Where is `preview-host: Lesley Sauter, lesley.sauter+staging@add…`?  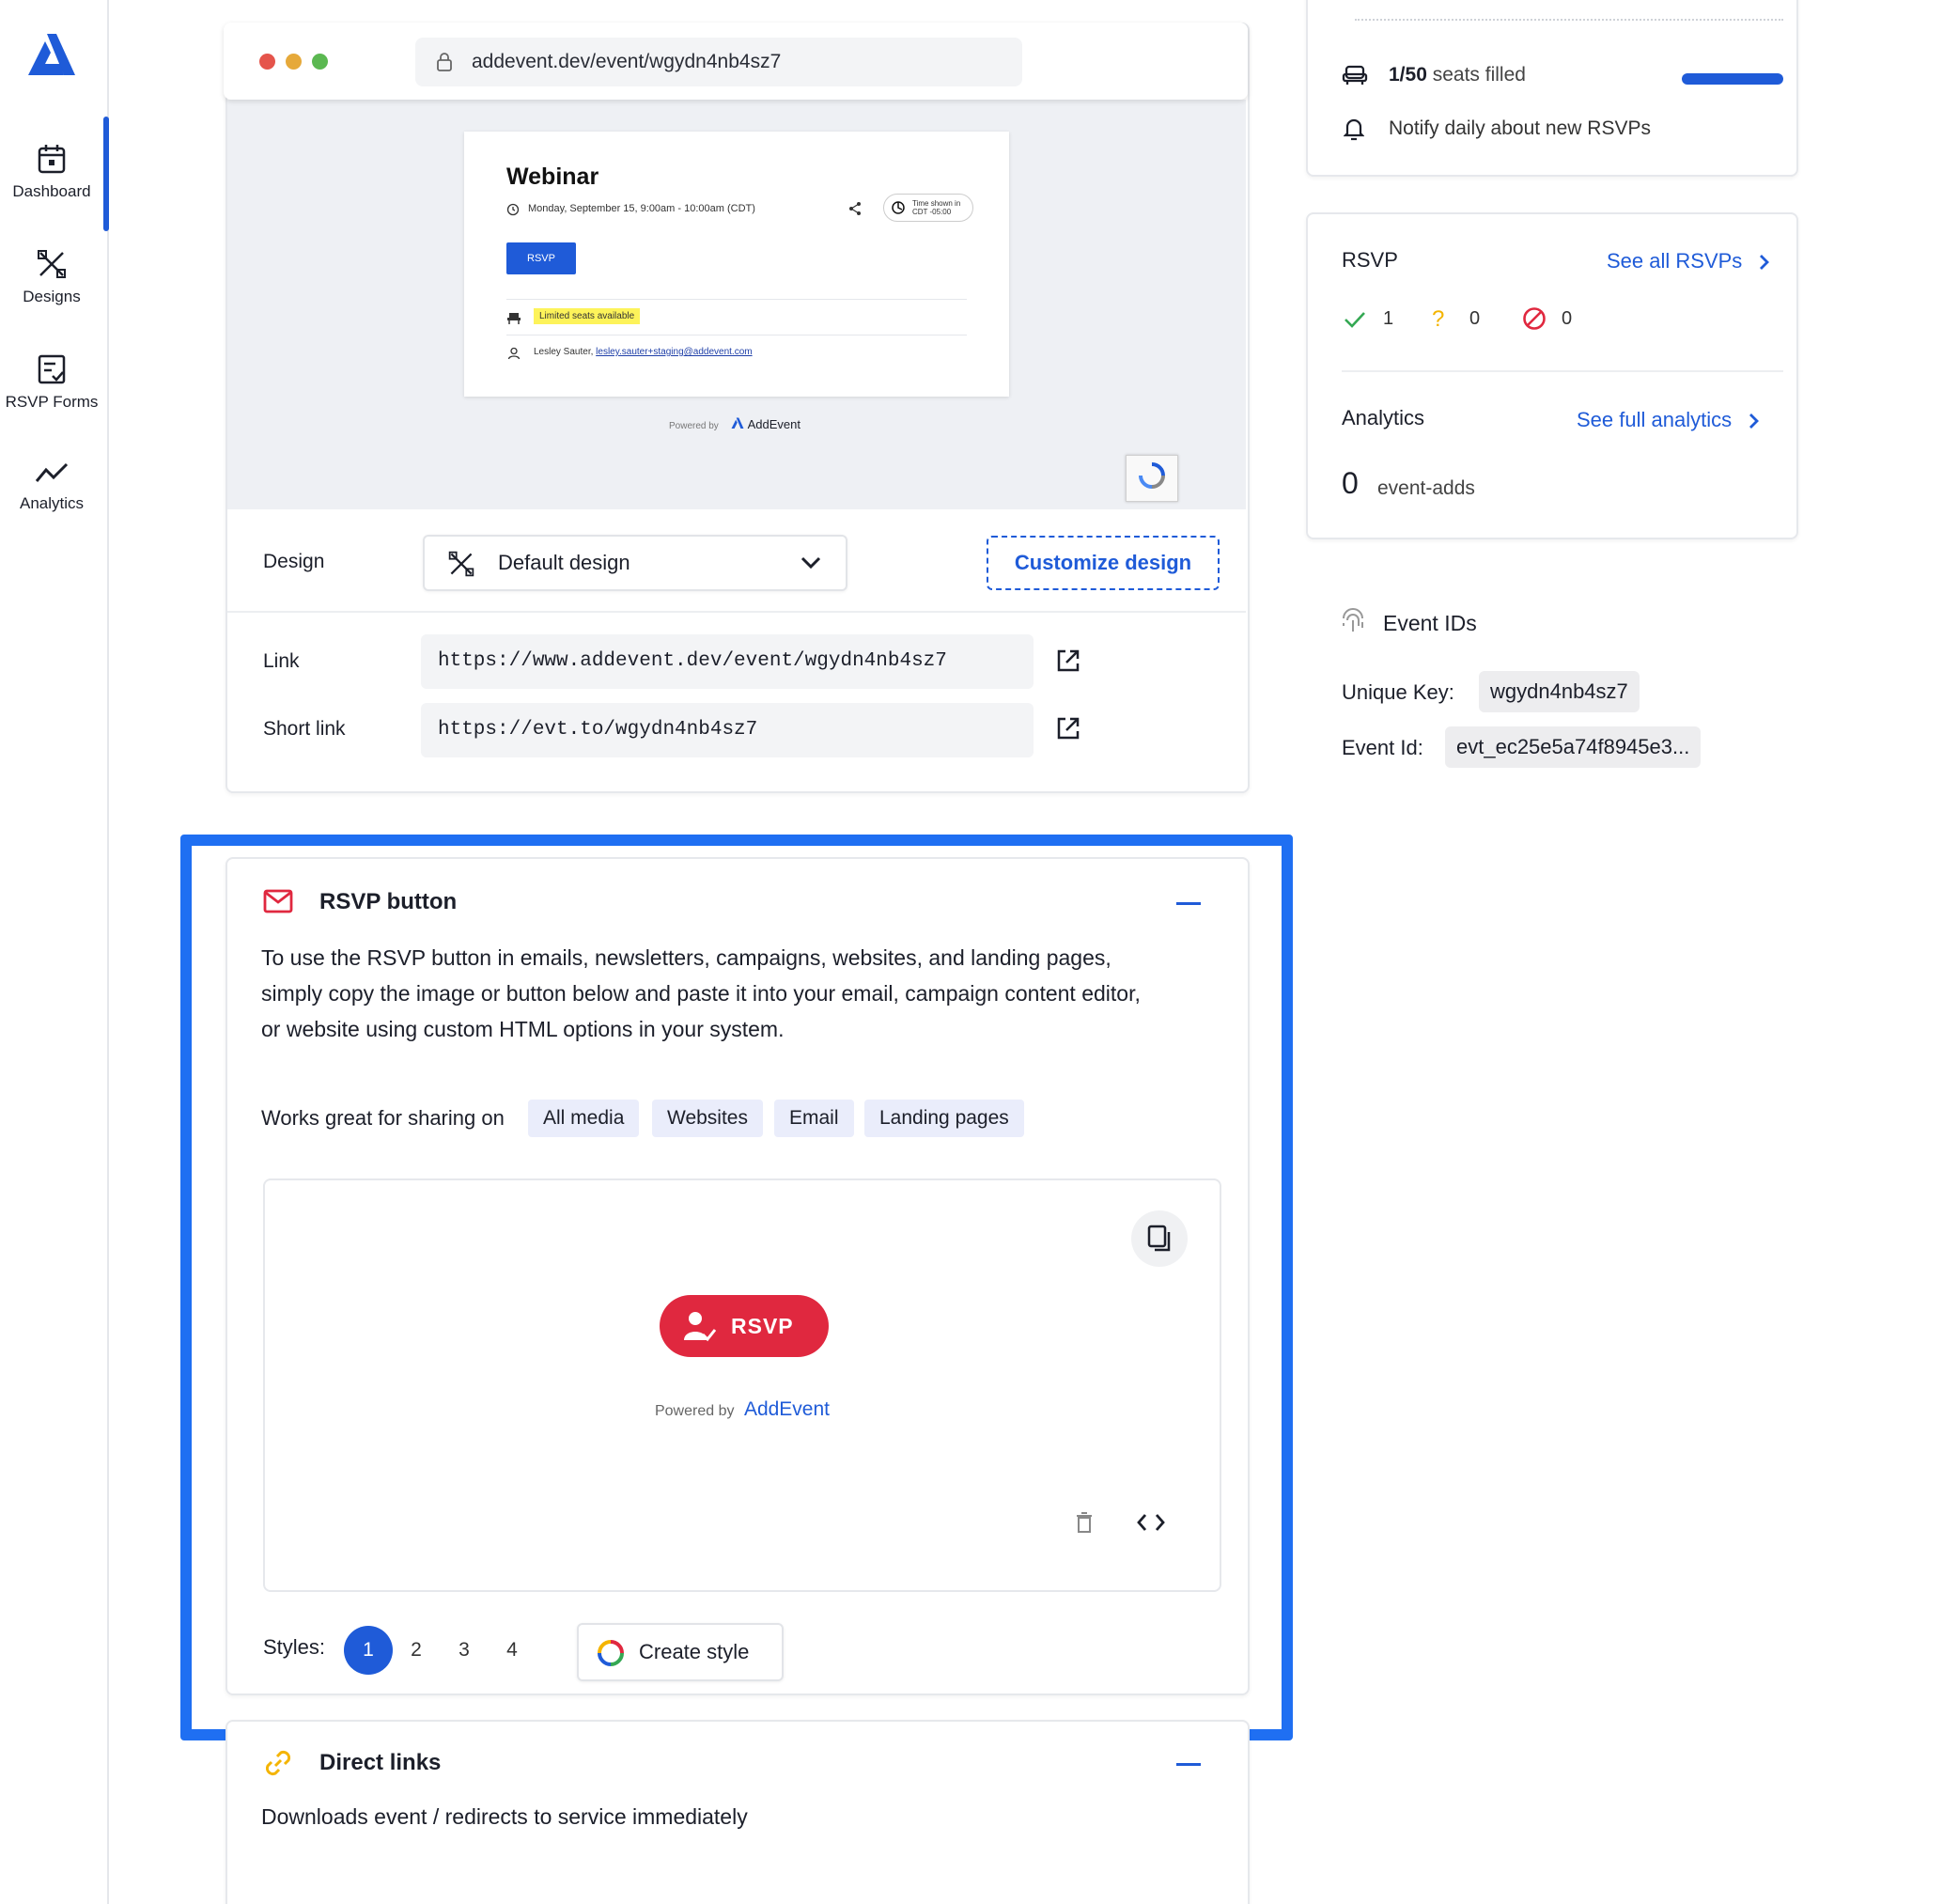 preview-host: Lesley Sauter, lesley.sauter+staging@add… is located at coordinates (643, 352).